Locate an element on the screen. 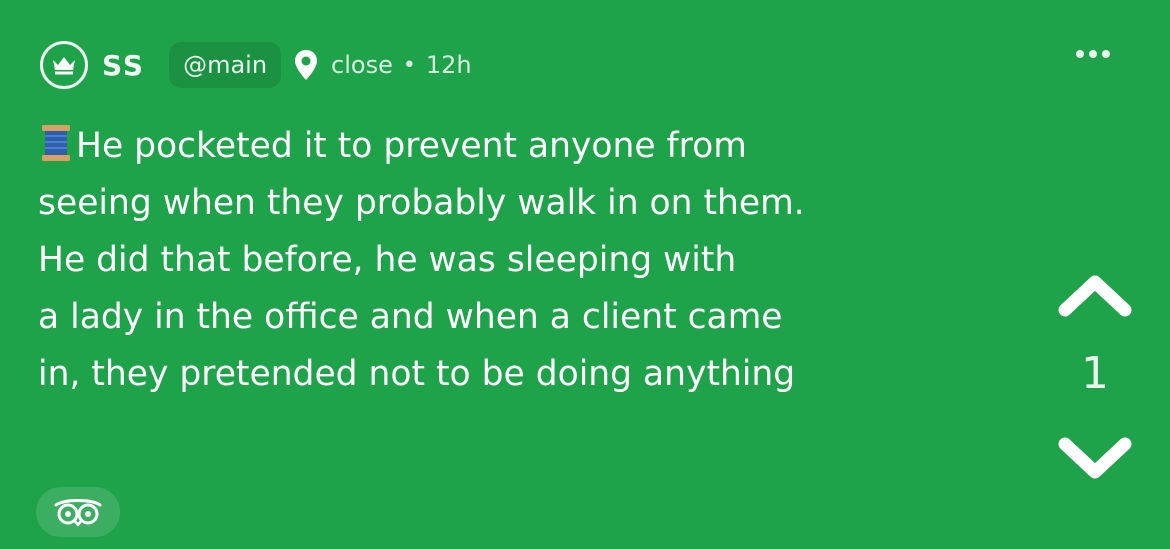 Image resolution: width=1170 pixels, height=549 pixels. chevron-down-icon is located at coordinates (1095, 458).